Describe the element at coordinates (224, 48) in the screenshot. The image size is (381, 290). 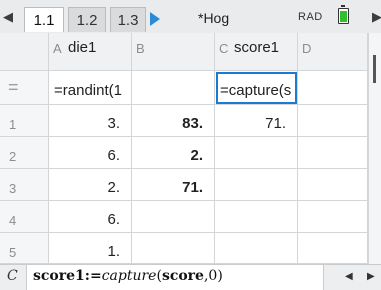
I see `column-letter: C` at that location.